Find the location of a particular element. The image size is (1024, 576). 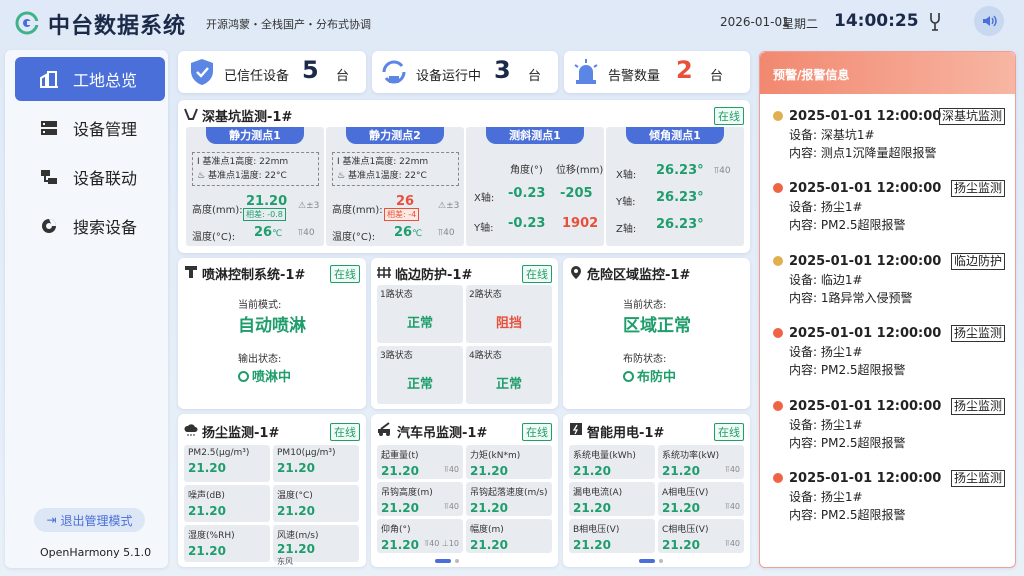

sidebar-item-device-linkage: 设备联动 is located at coordinates (90, 177).